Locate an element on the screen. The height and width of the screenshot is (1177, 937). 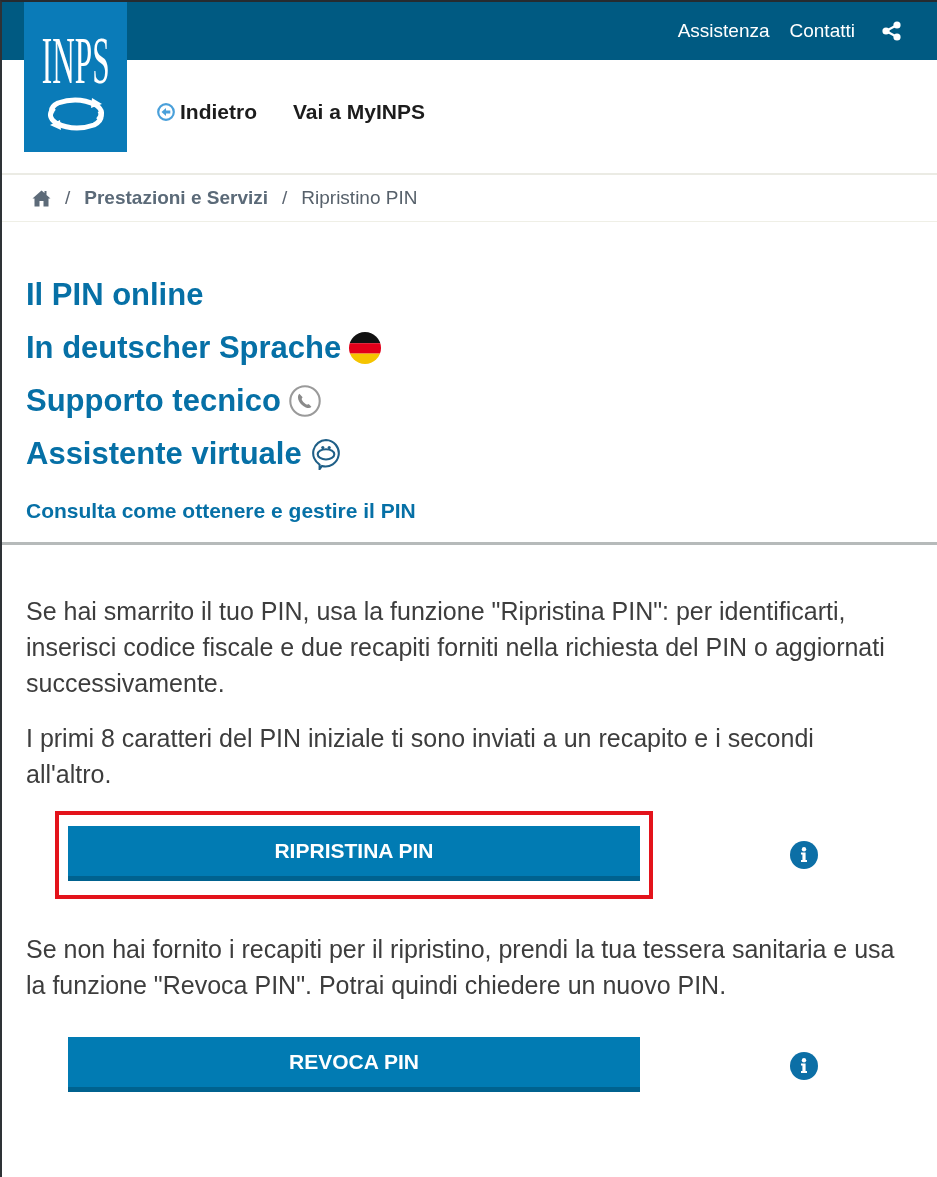
action-button: RIPRISTINA PIN is located at coordinates (354, 853).